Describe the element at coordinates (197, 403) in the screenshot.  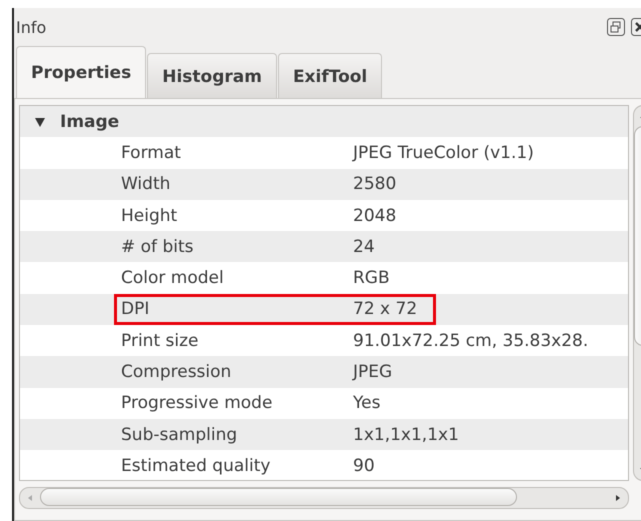
I see `property-name: Progressive mode` at that location.